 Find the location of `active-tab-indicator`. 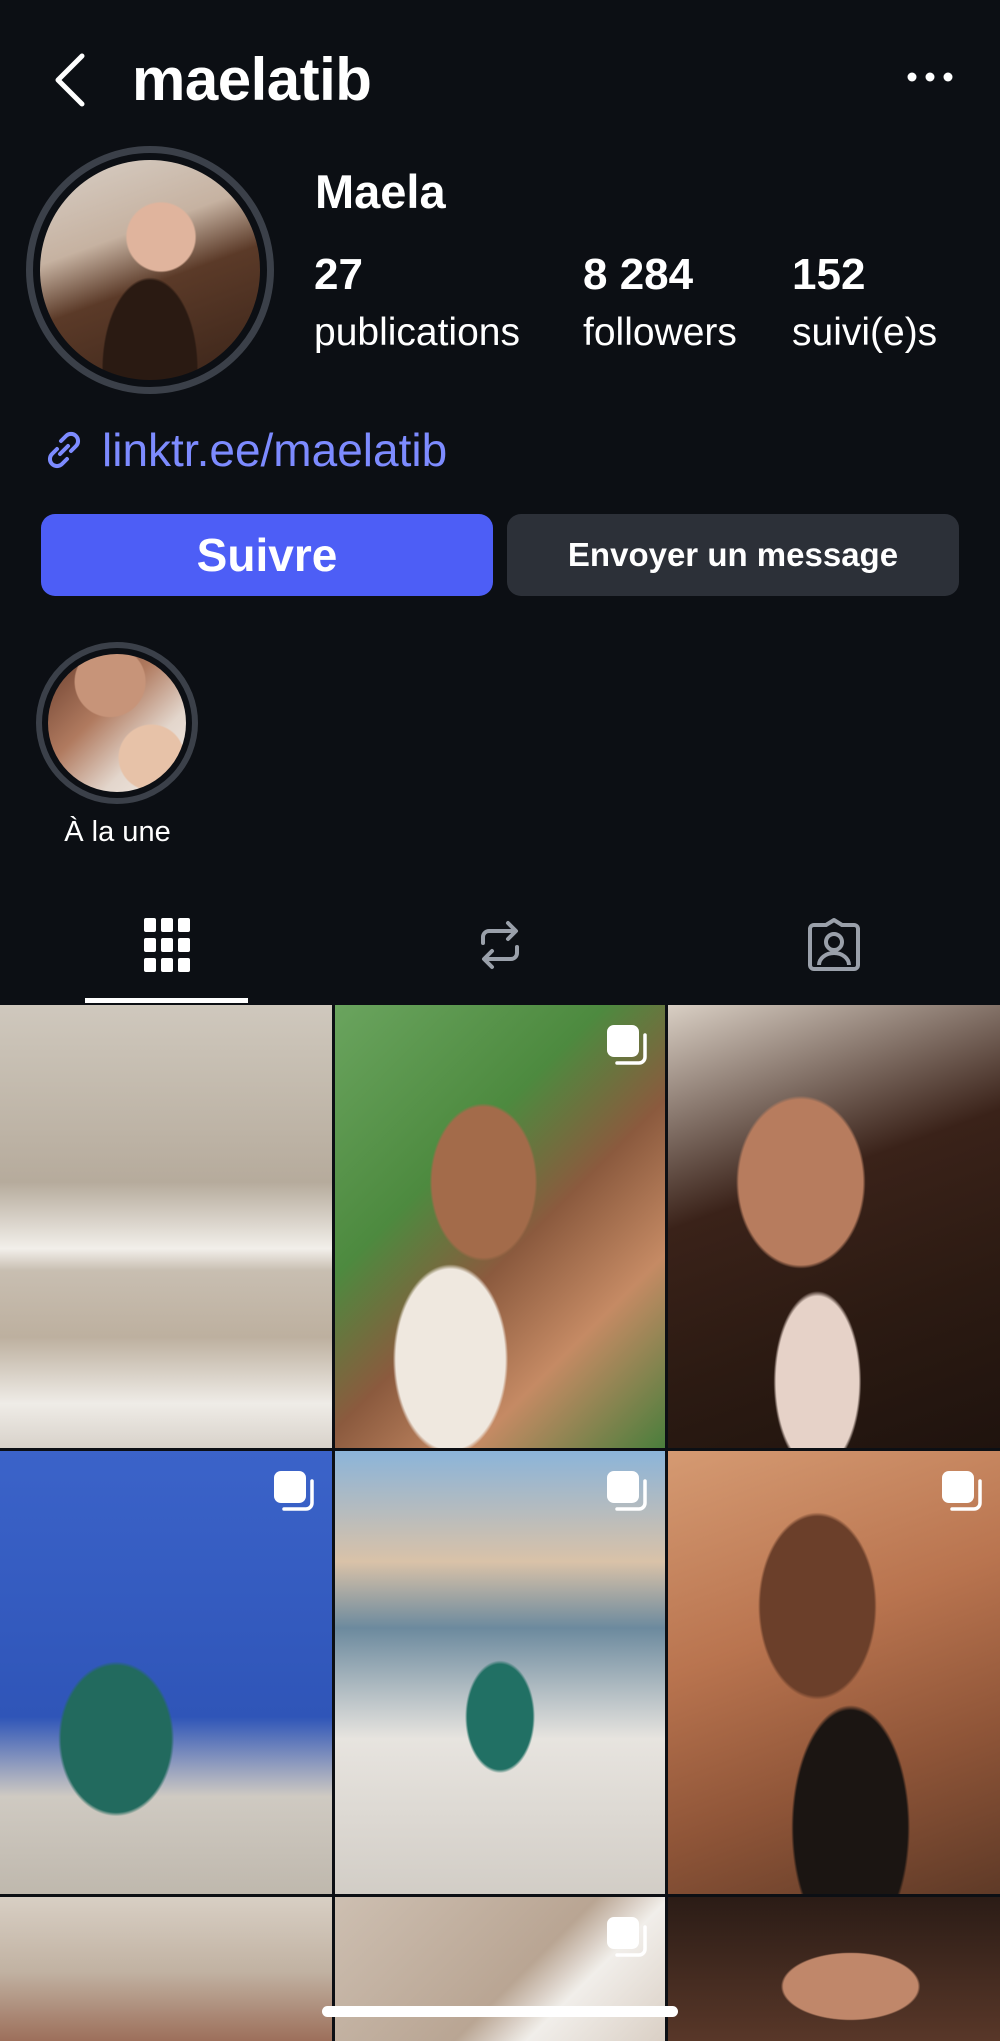

active-tab-indicator is located at coordinates (166, 1000).